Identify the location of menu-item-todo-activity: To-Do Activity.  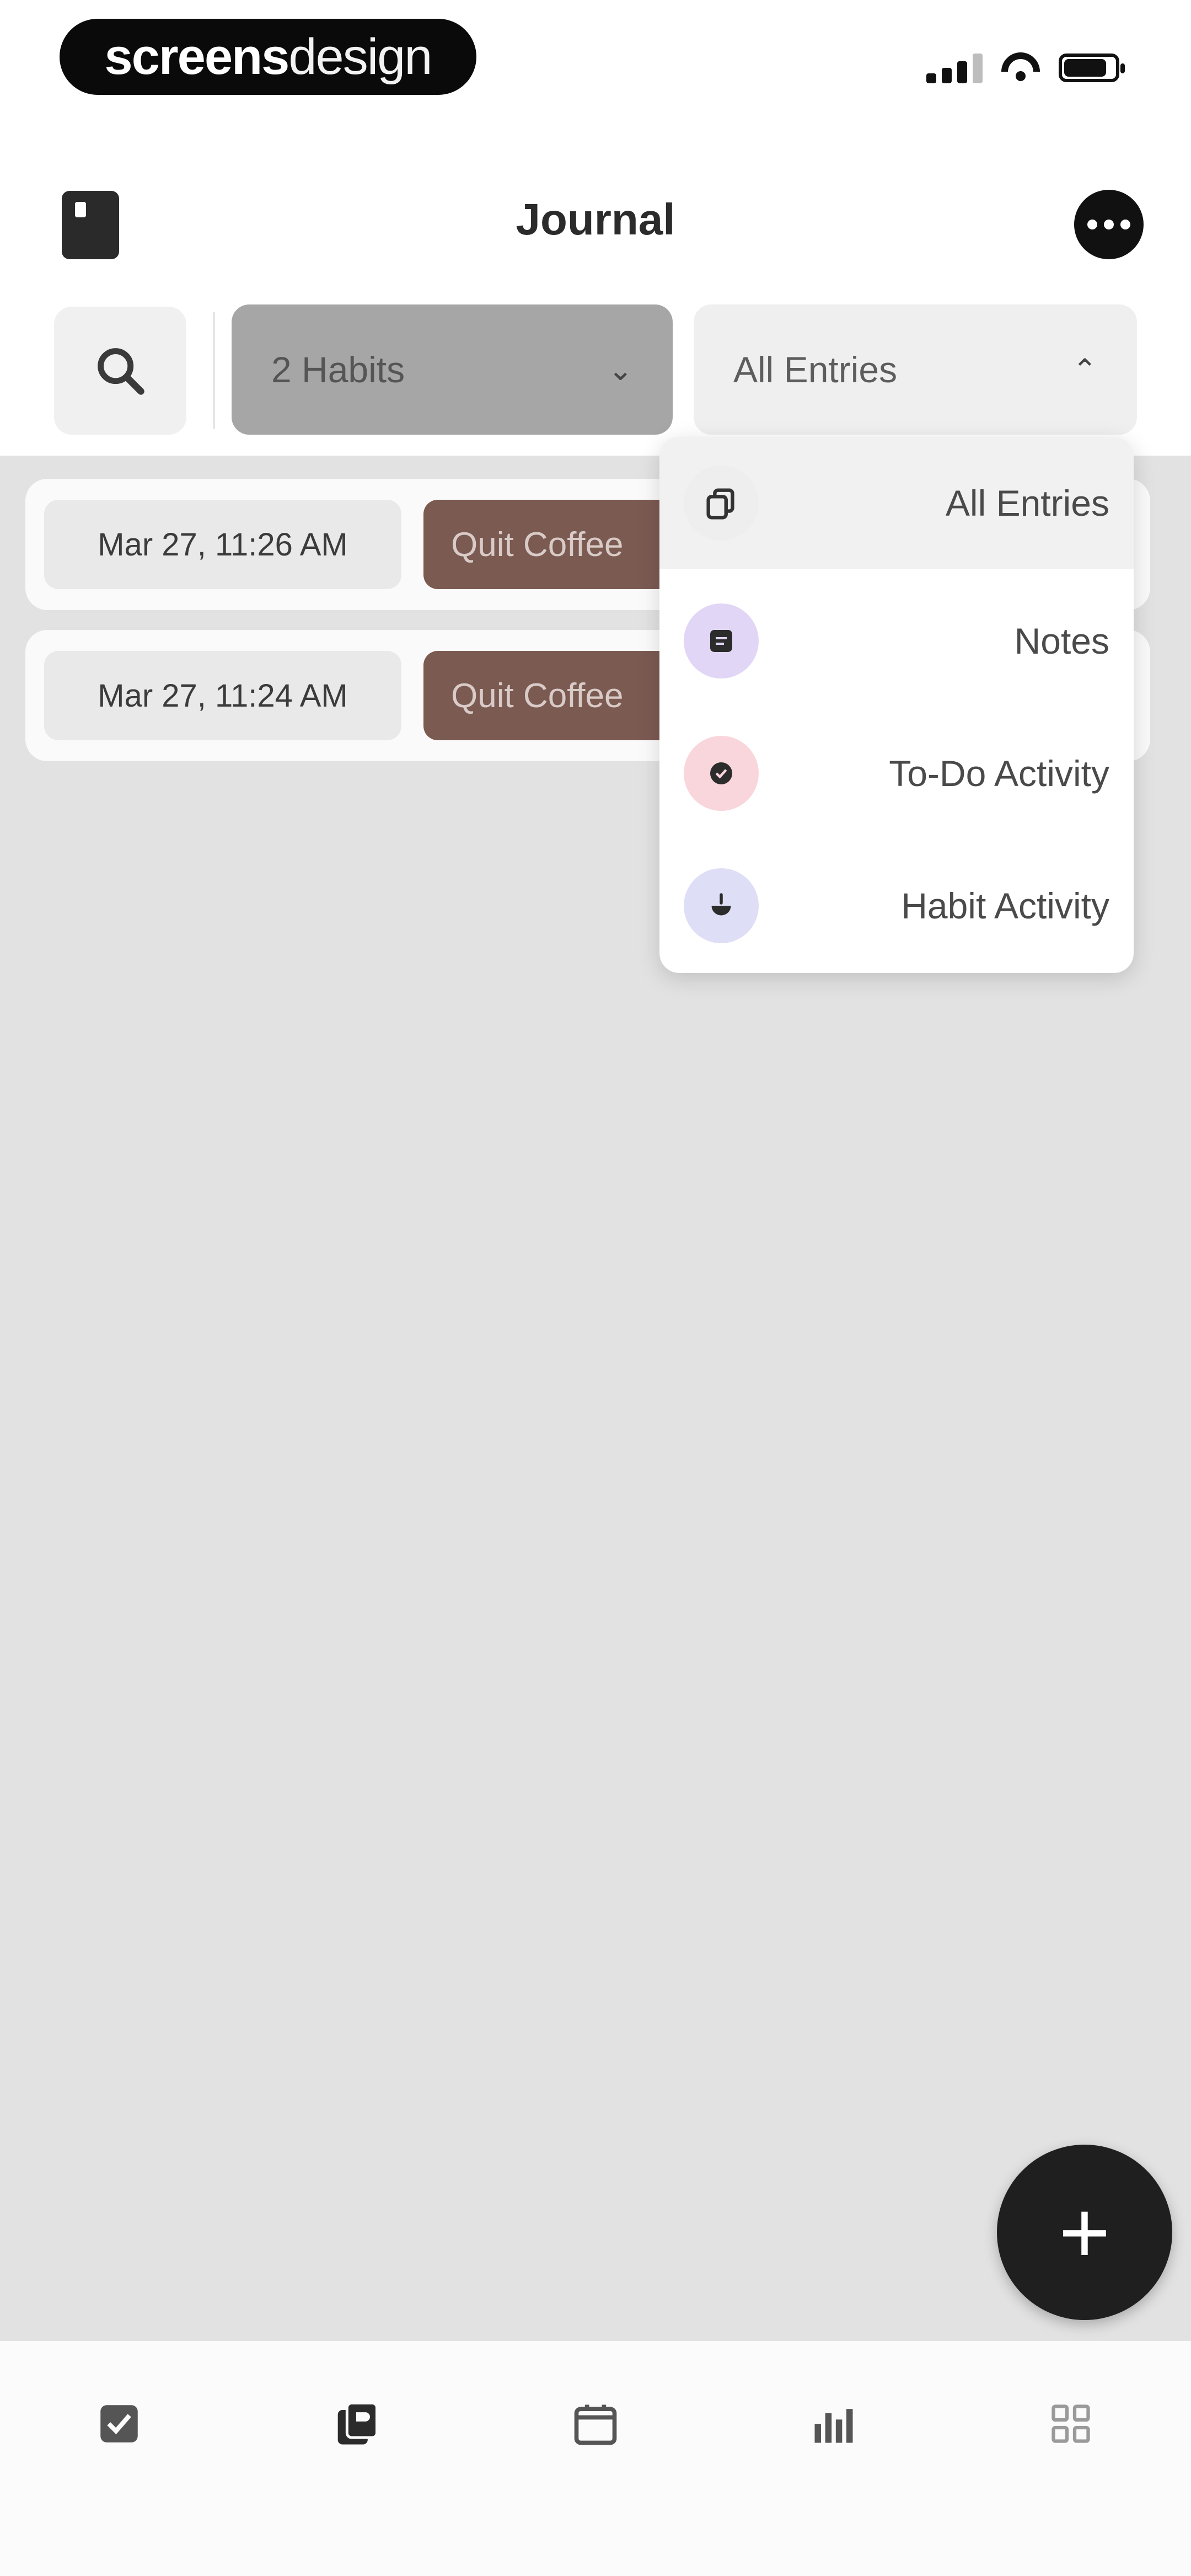
(896, 773).